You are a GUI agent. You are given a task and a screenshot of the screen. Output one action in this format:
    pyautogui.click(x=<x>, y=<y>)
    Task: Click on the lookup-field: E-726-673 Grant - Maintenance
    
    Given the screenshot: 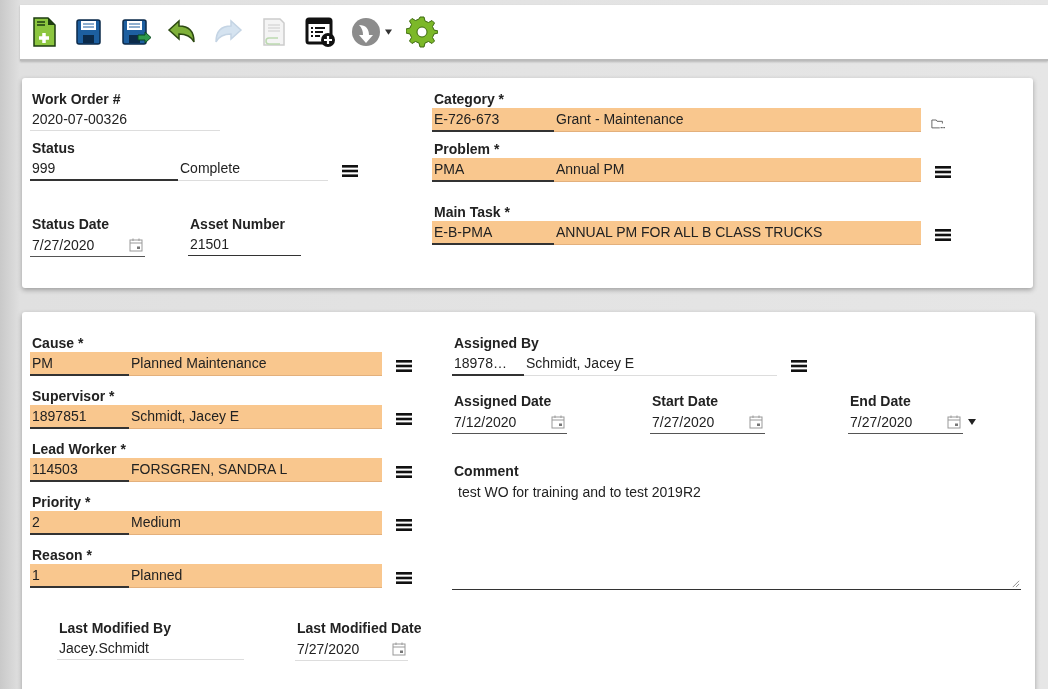 What is the action you would take?
    pyautogui.click(x=676, y=120)
    